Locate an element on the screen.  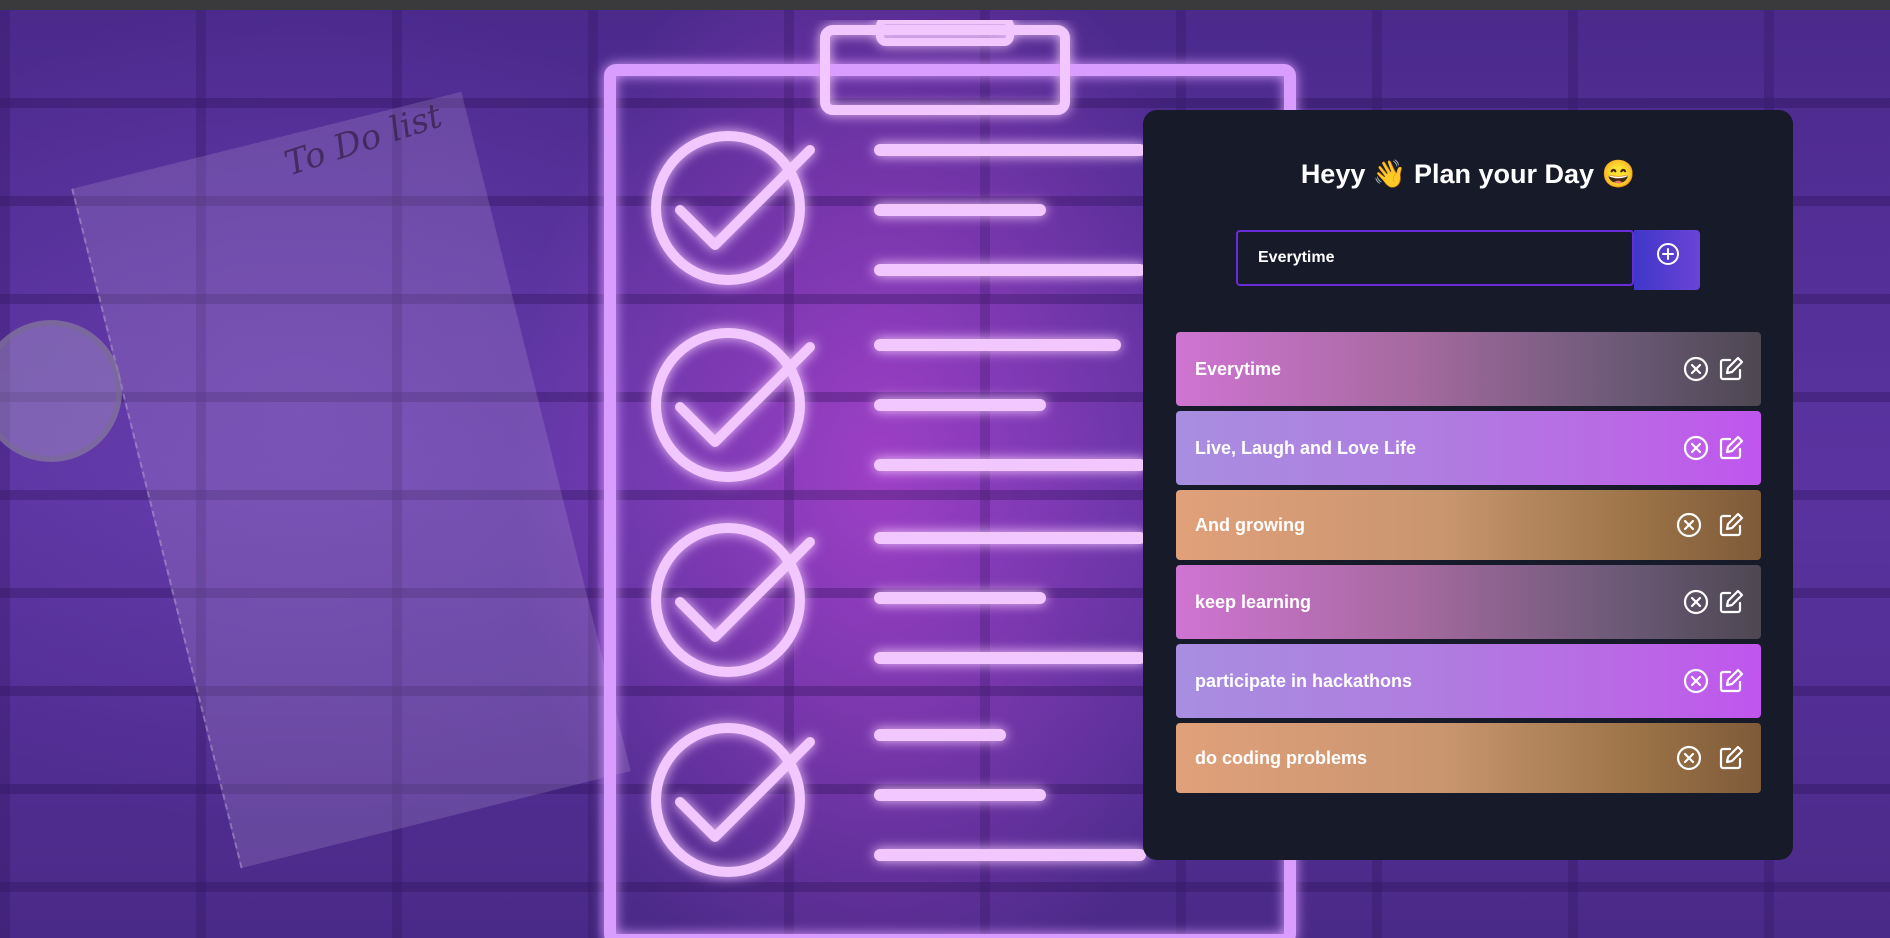
task-item: And growing is located at coordinates (1468, 525).